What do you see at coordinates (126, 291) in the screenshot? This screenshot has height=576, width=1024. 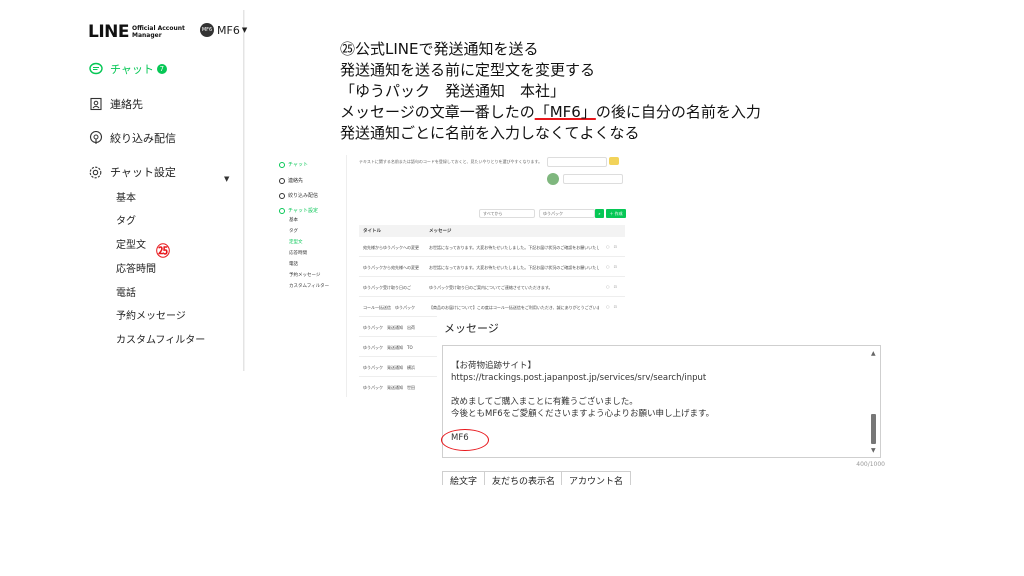 I see `sidebar-sub-phone: 電話` at bounding box center [126, 291].